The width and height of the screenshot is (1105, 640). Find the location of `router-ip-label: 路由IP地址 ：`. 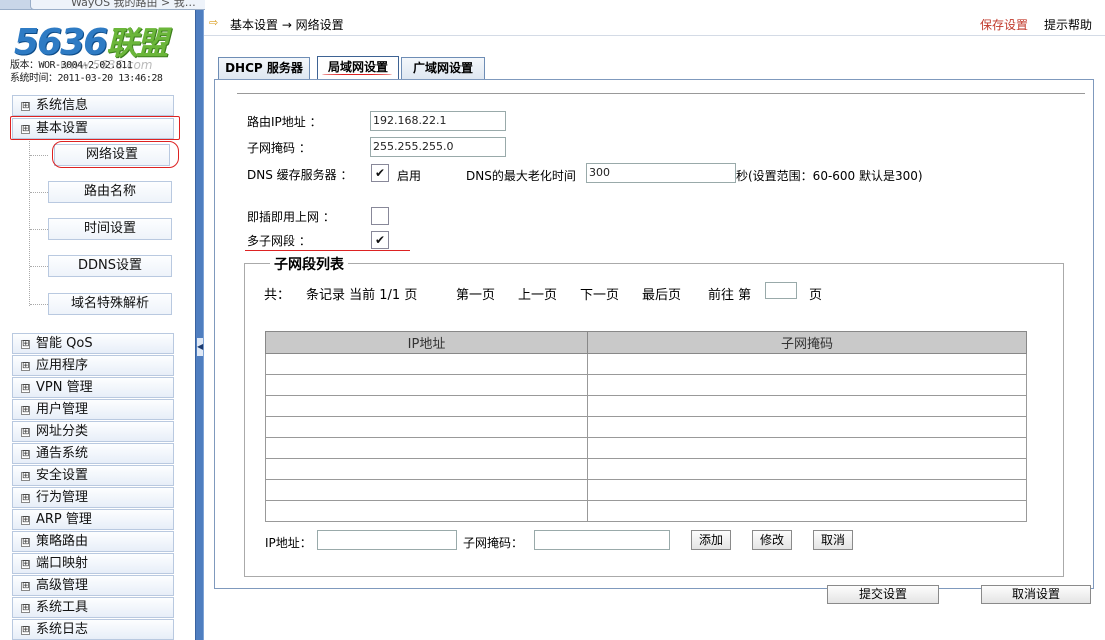

router-ip-label: 路由IP地址 ： is located at coordinates (284, 122).